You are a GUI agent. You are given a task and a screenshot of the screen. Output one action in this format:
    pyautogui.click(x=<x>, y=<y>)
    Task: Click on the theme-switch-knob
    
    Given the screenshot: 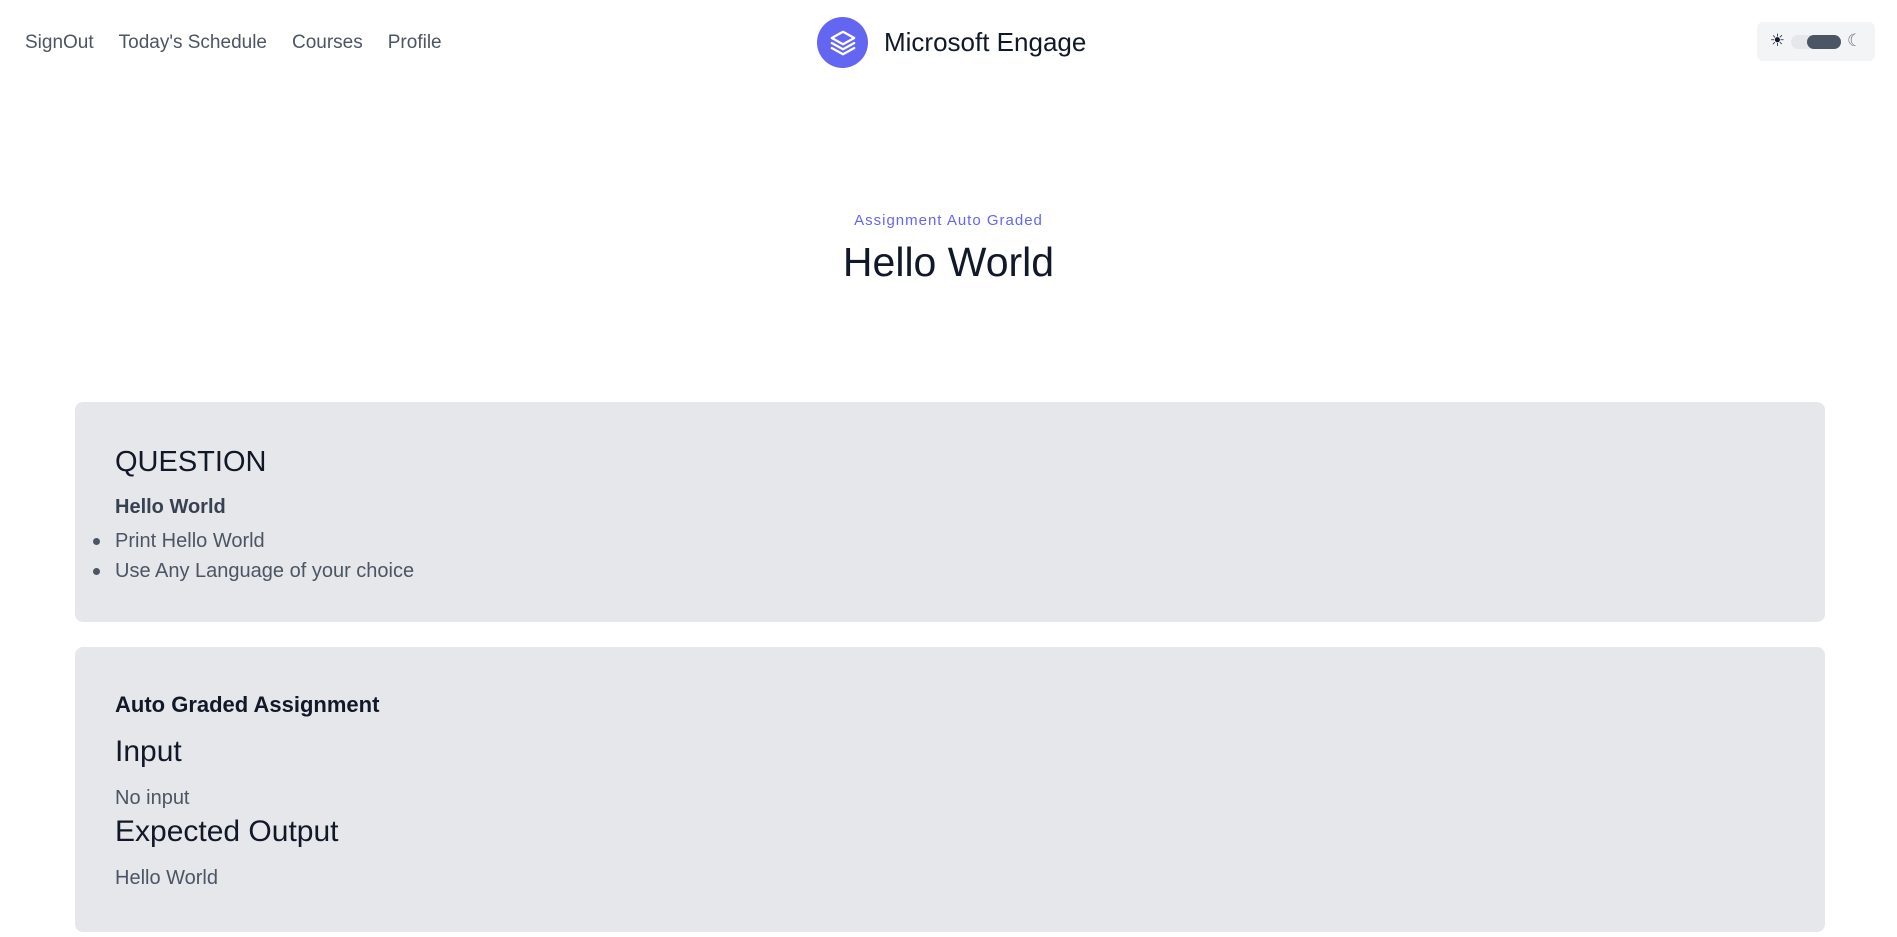 What is the action you would take?
    pyautogui.click(x=1824, y=41)
    